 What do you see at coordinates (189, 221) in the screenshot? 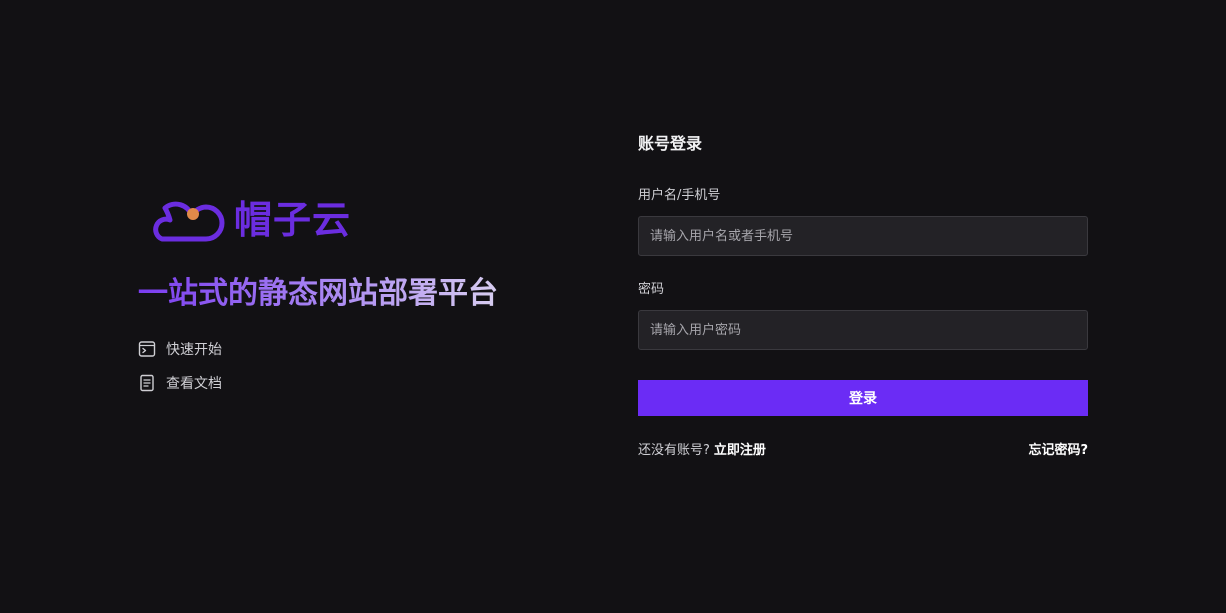
I see `cloud-logo-icon` at bounding box center [189, 221].